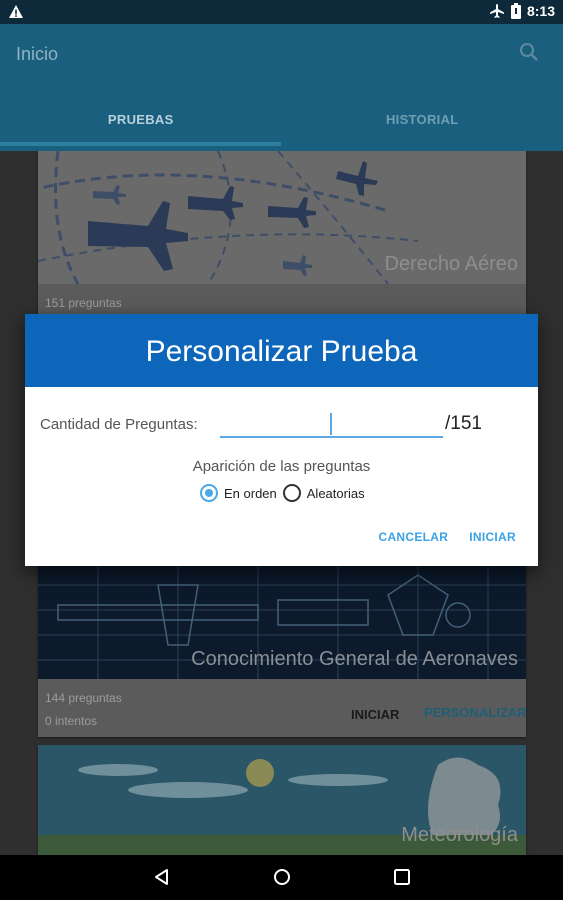  Describe the element at coordinates (451, 264) in the screenshot. I see `card-title: Derecho Aéreo` at that location.